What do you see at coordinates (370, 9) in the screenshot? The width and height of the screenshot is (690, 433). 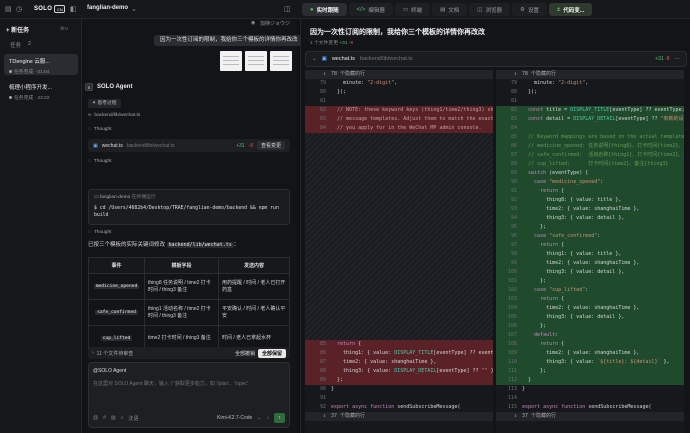 I see `tab-editor: </> 编辑器` at bounding box center [370, 9].